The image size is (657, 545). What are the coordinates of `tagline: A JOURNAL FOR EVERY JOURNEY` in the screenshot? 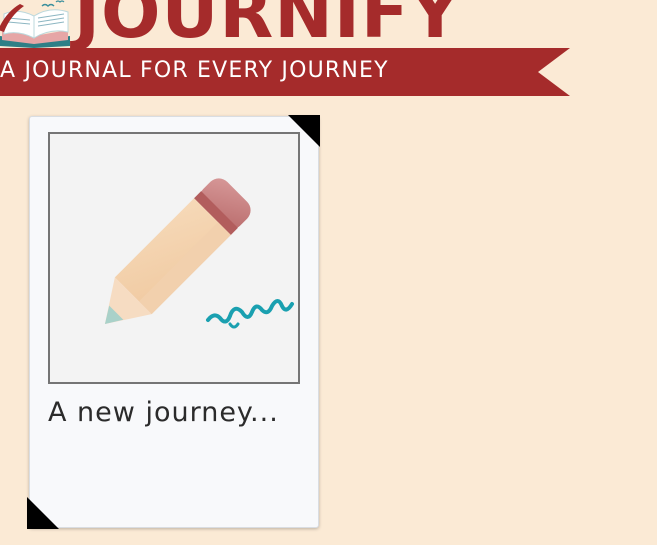 It's located at (194, 70).